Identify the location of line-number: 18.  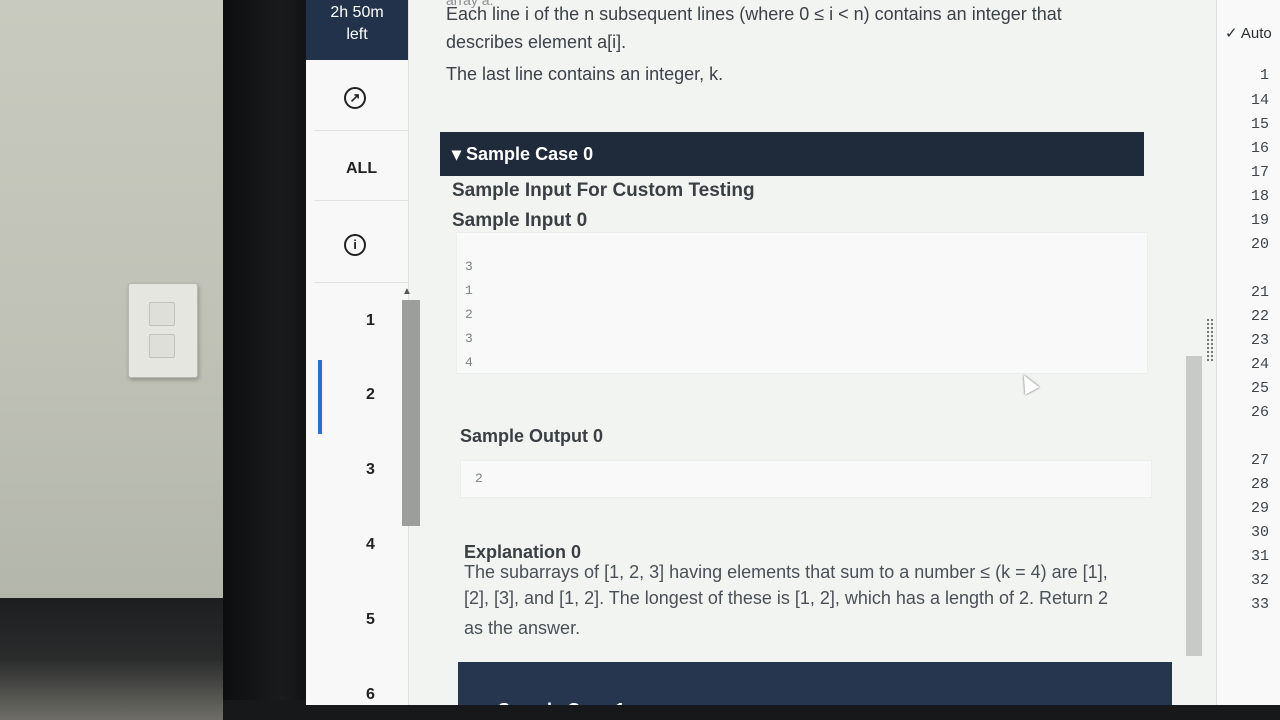
(1259, 196).